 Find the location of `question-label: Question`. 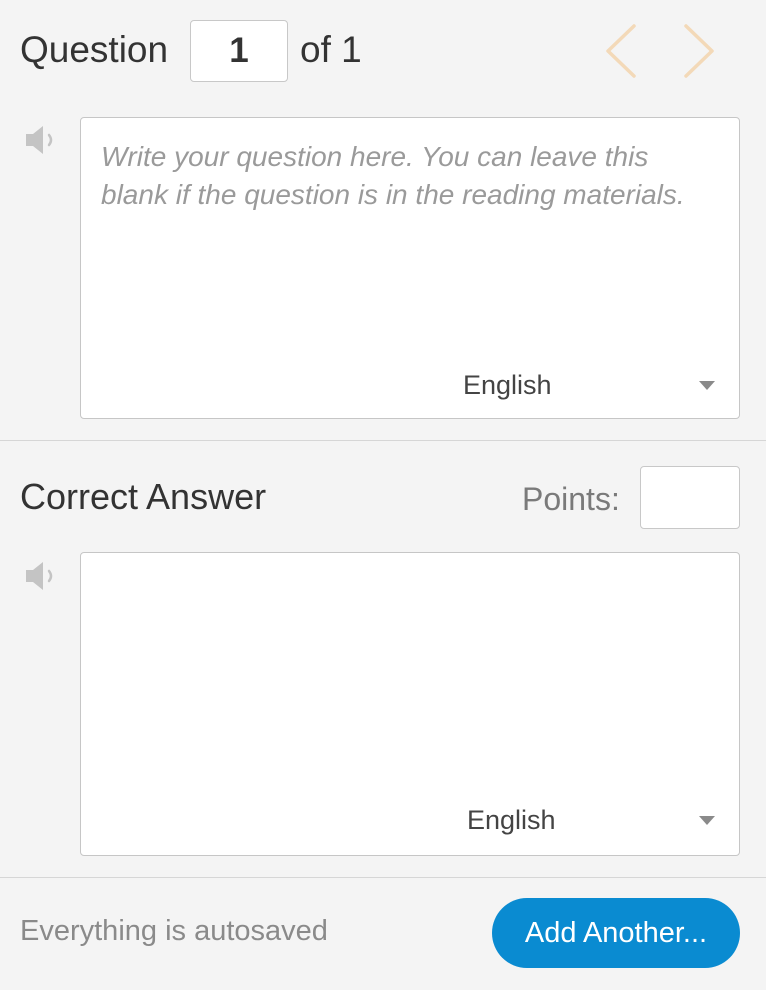

question-label: Question is located at coordinates (94, 49).